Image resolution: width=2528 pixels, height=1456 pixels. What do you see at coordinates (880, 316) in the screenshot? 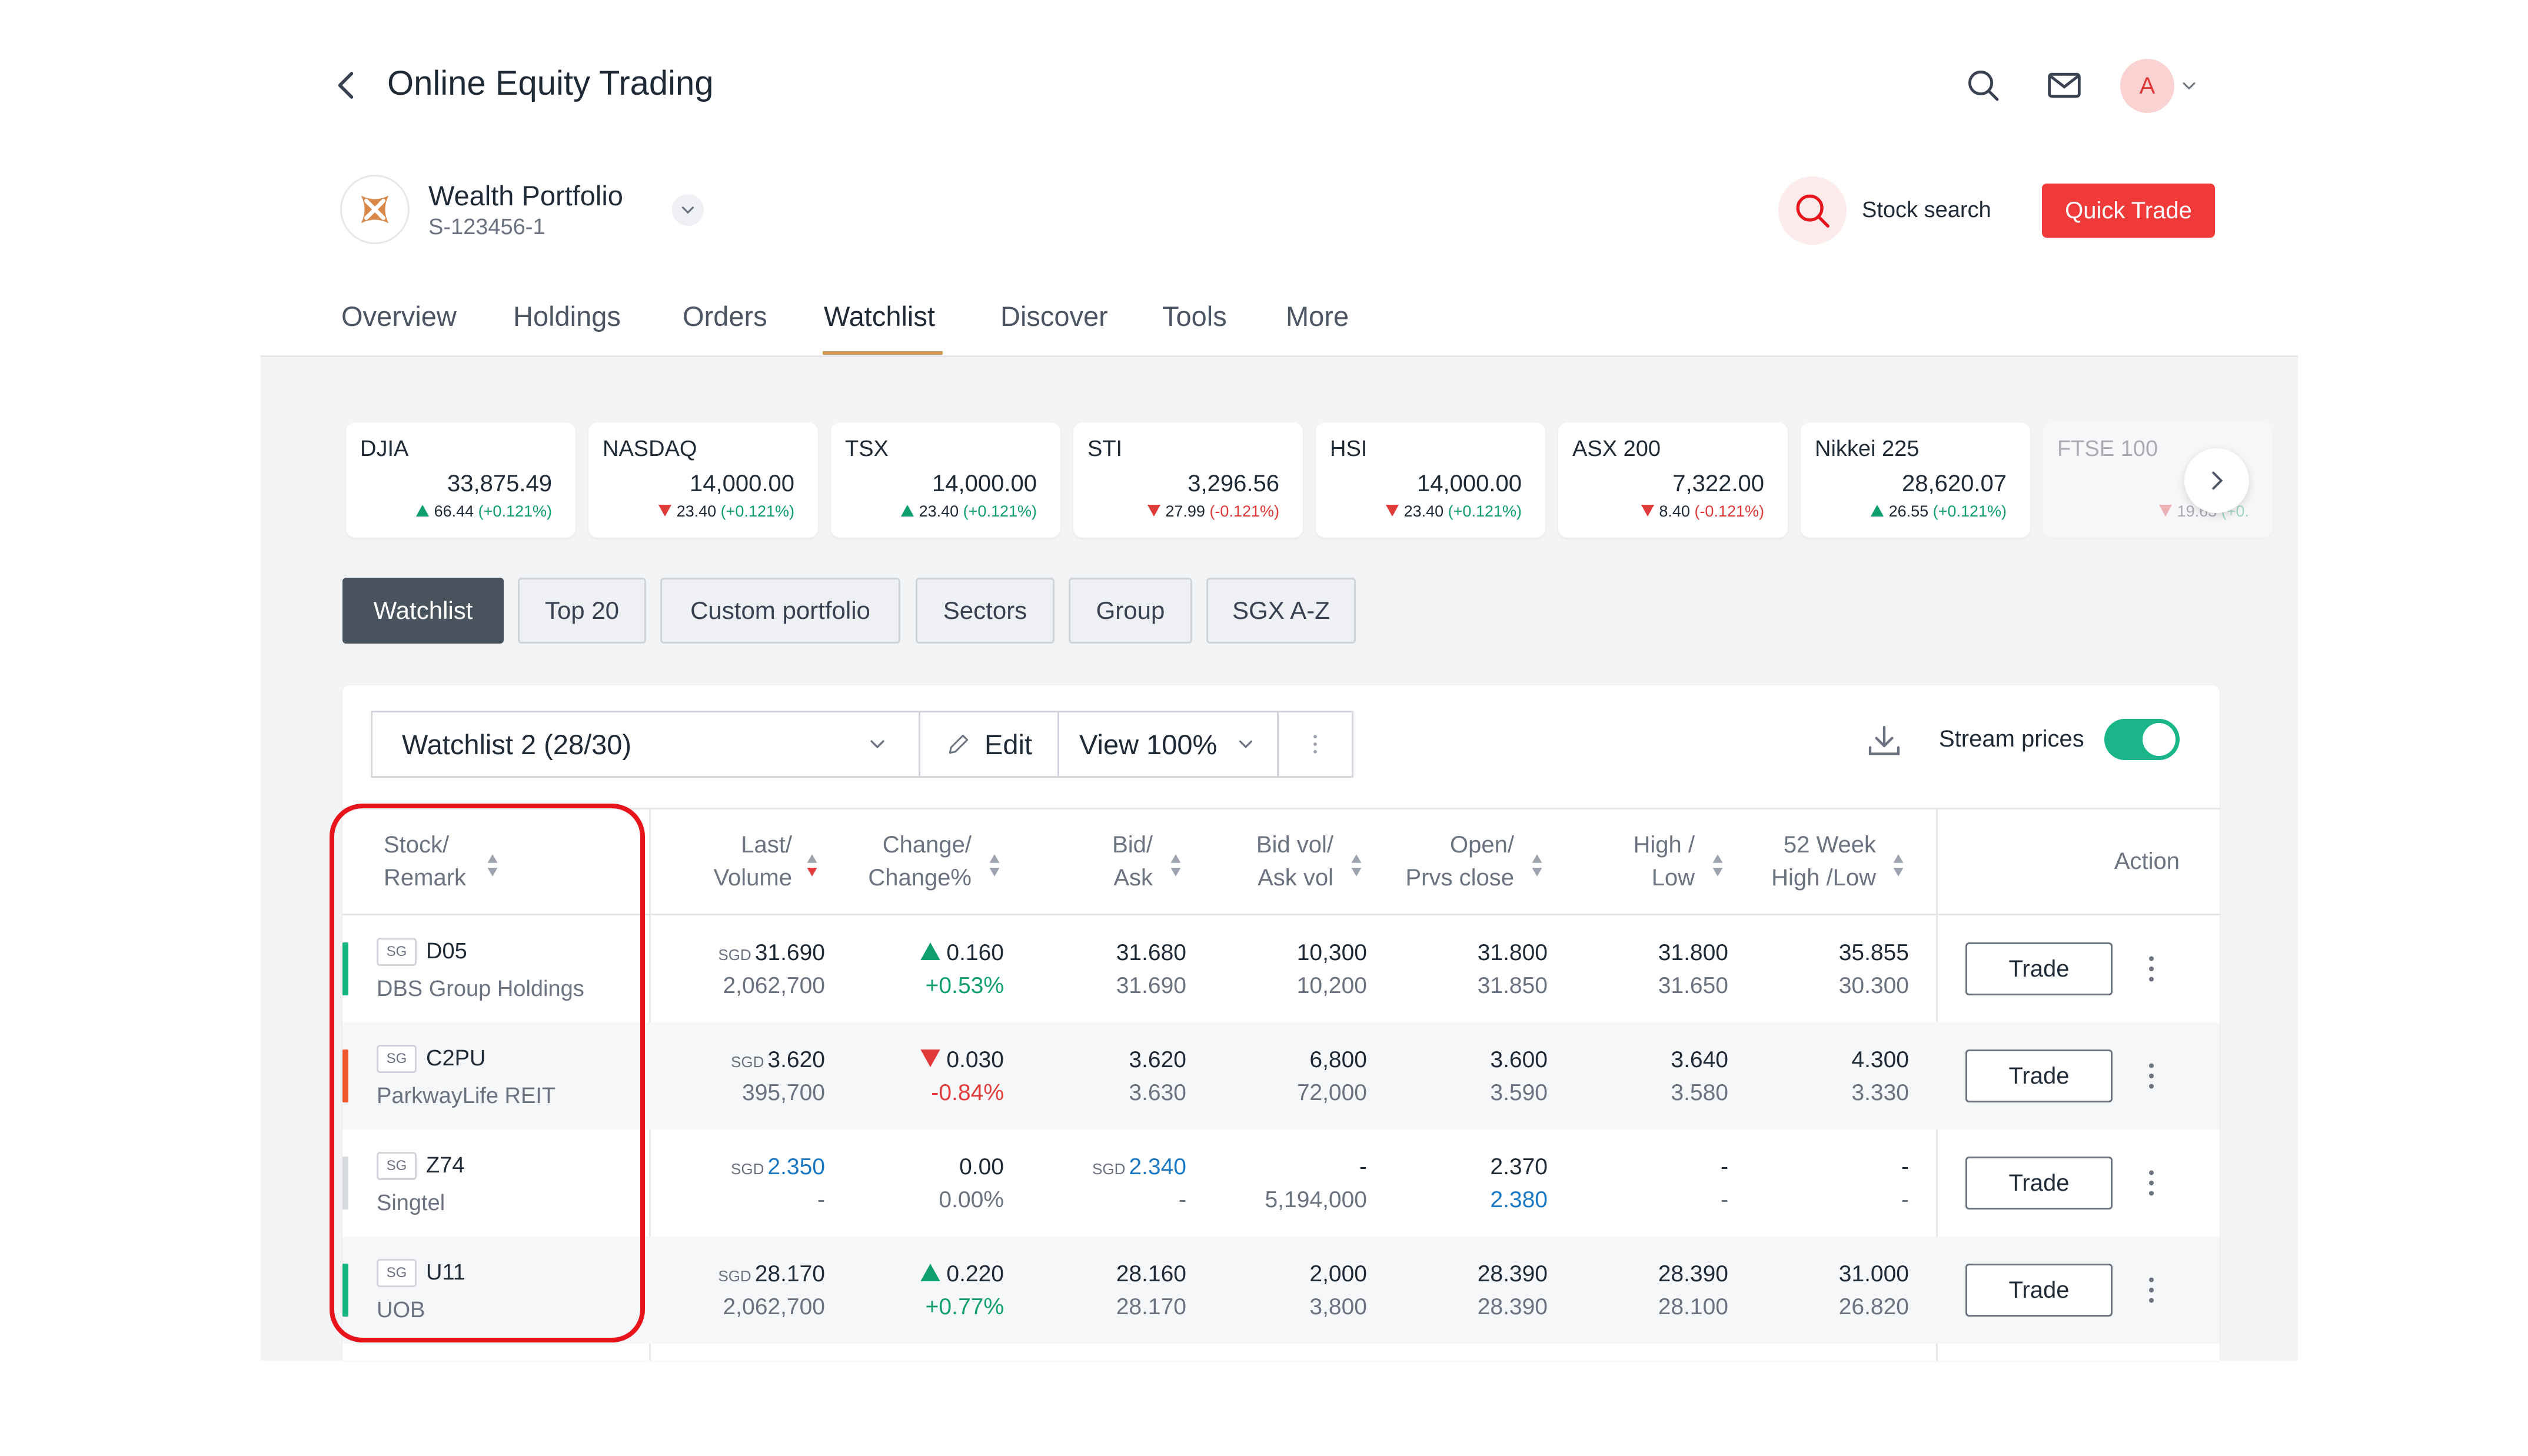
I see `tab-watchlist: Watchlist` at bounding box center [880, 316].